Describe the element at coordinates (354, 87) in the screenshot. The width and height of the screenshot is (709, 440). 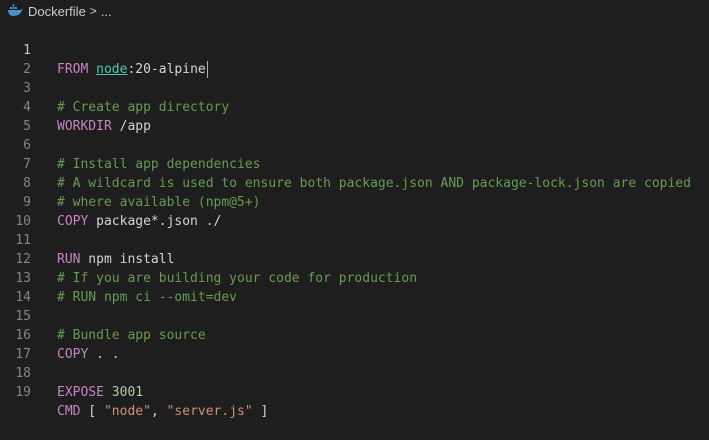
I see `code-line: 3 # Create app directory` at that location.